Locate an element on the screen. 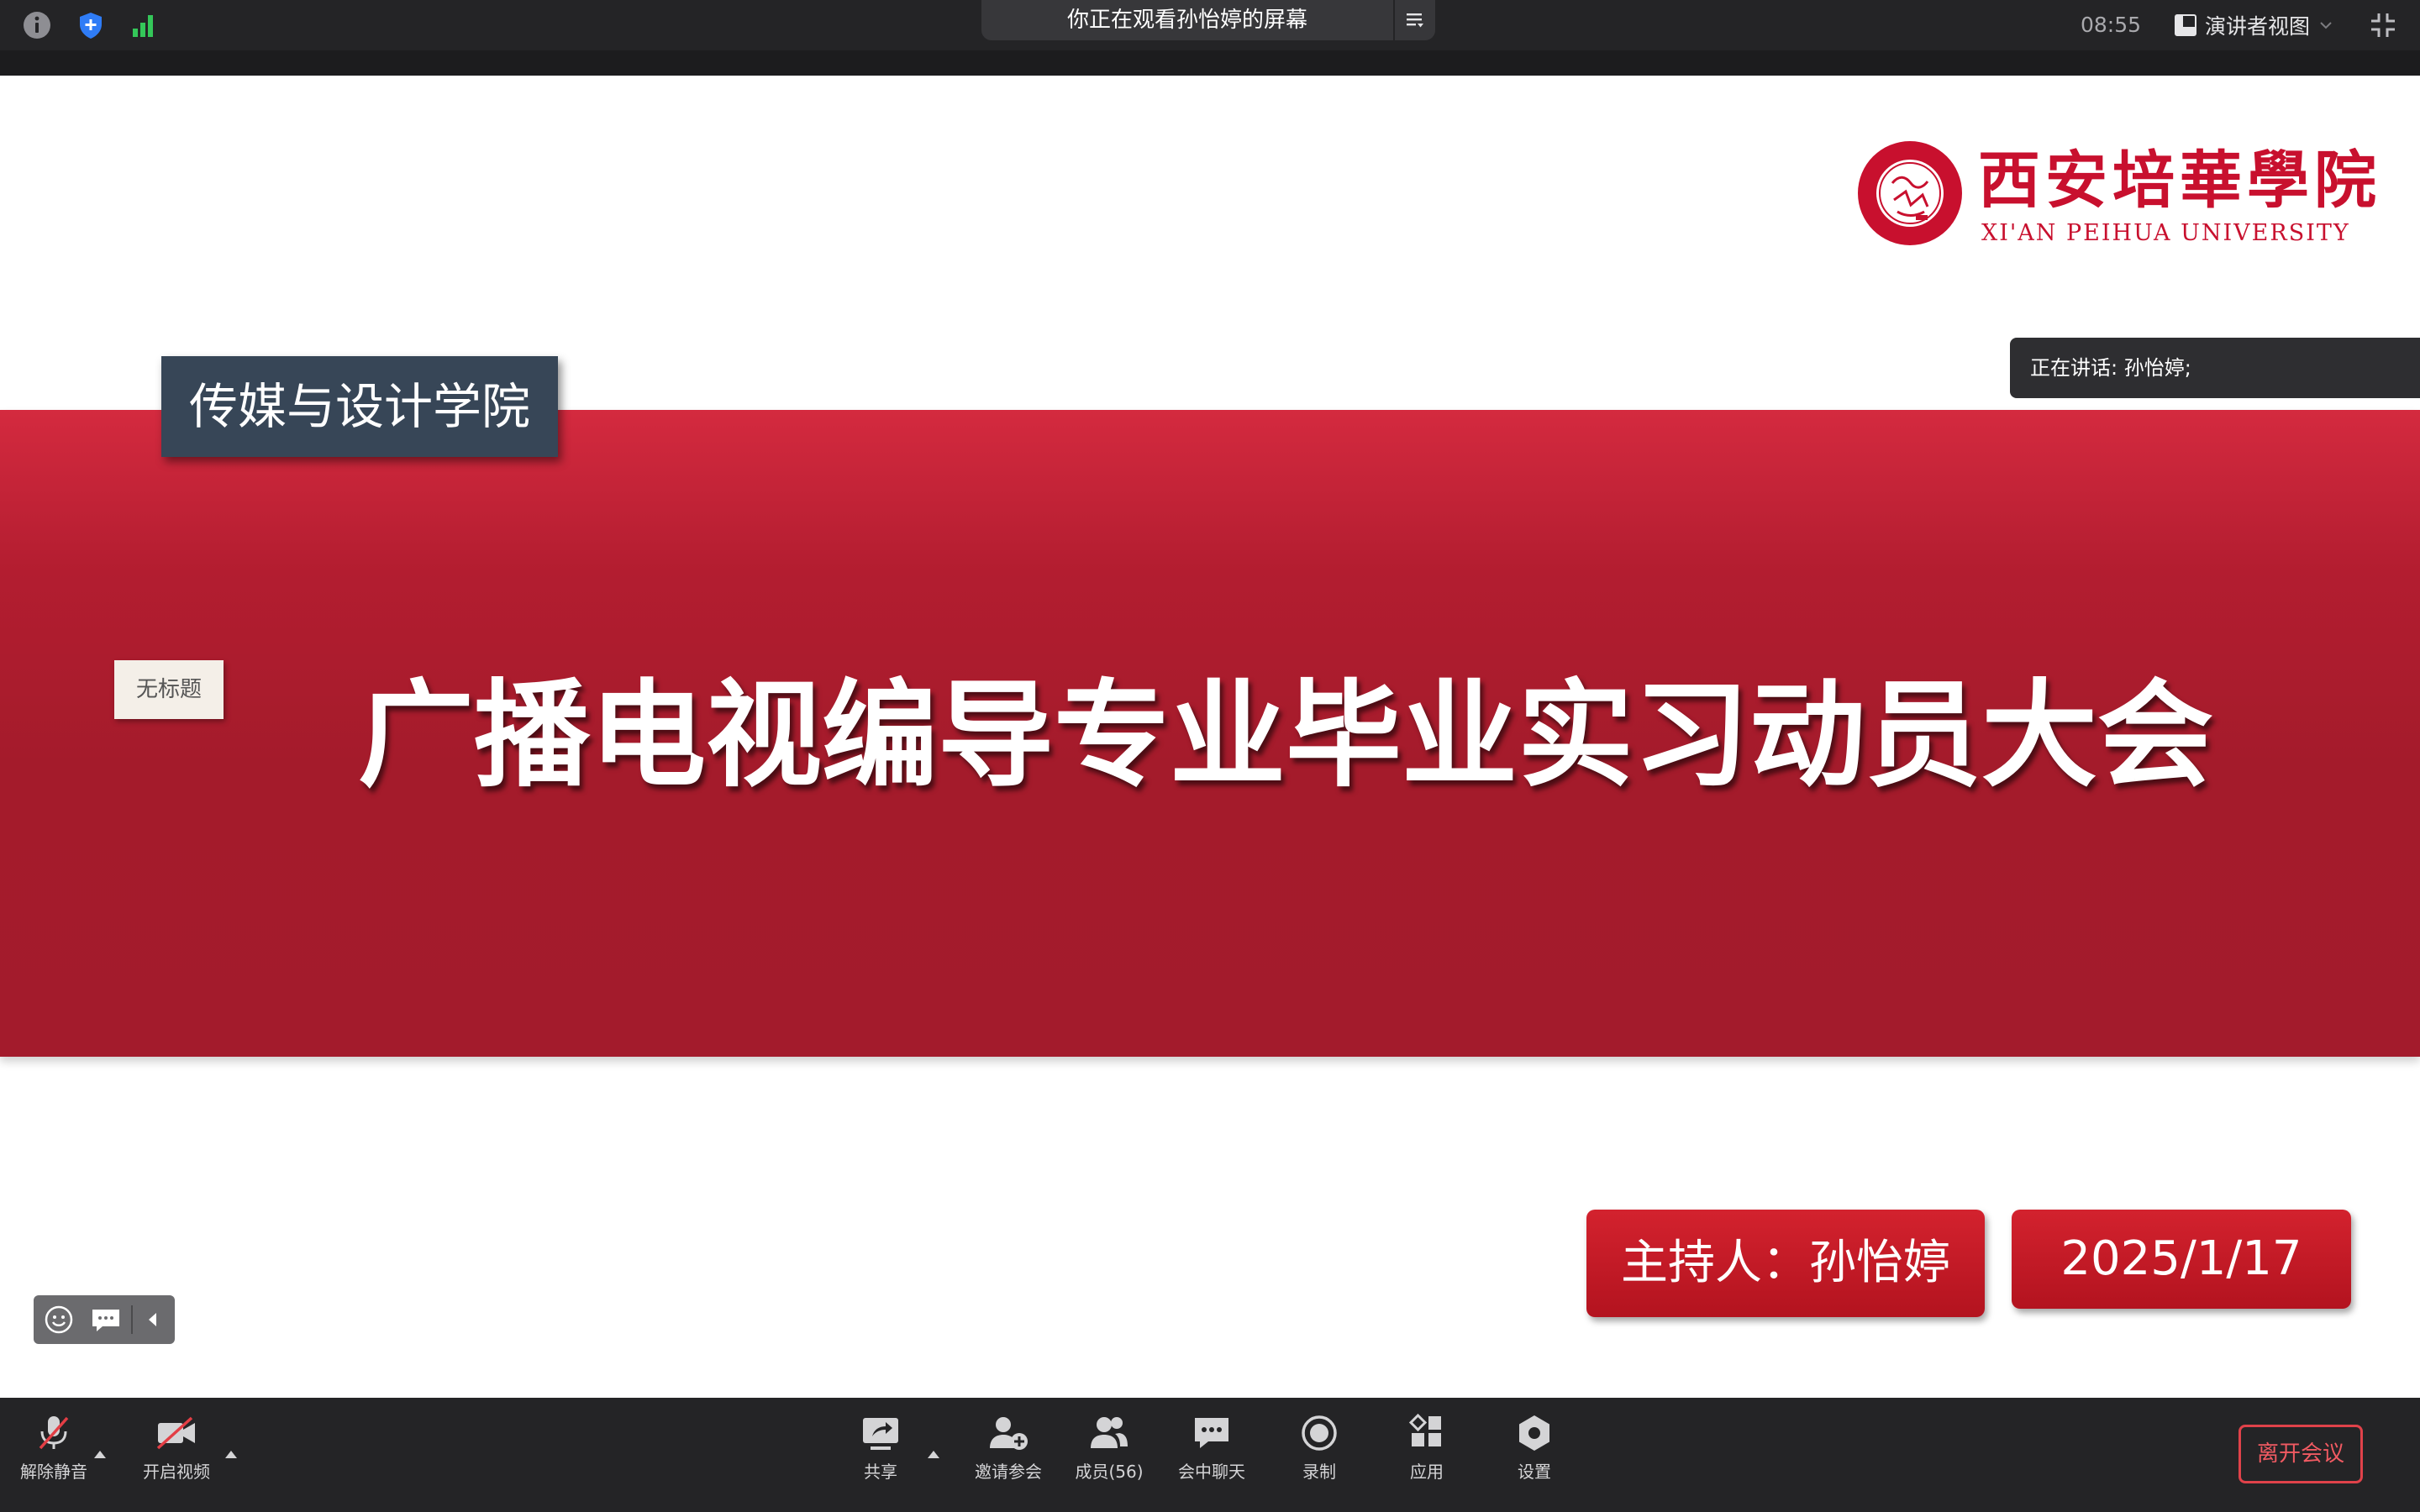 Image resolution: width=2420 pixels, height=1512 pixels. record-label: 录制 is located at coordinates (1319, 1472).